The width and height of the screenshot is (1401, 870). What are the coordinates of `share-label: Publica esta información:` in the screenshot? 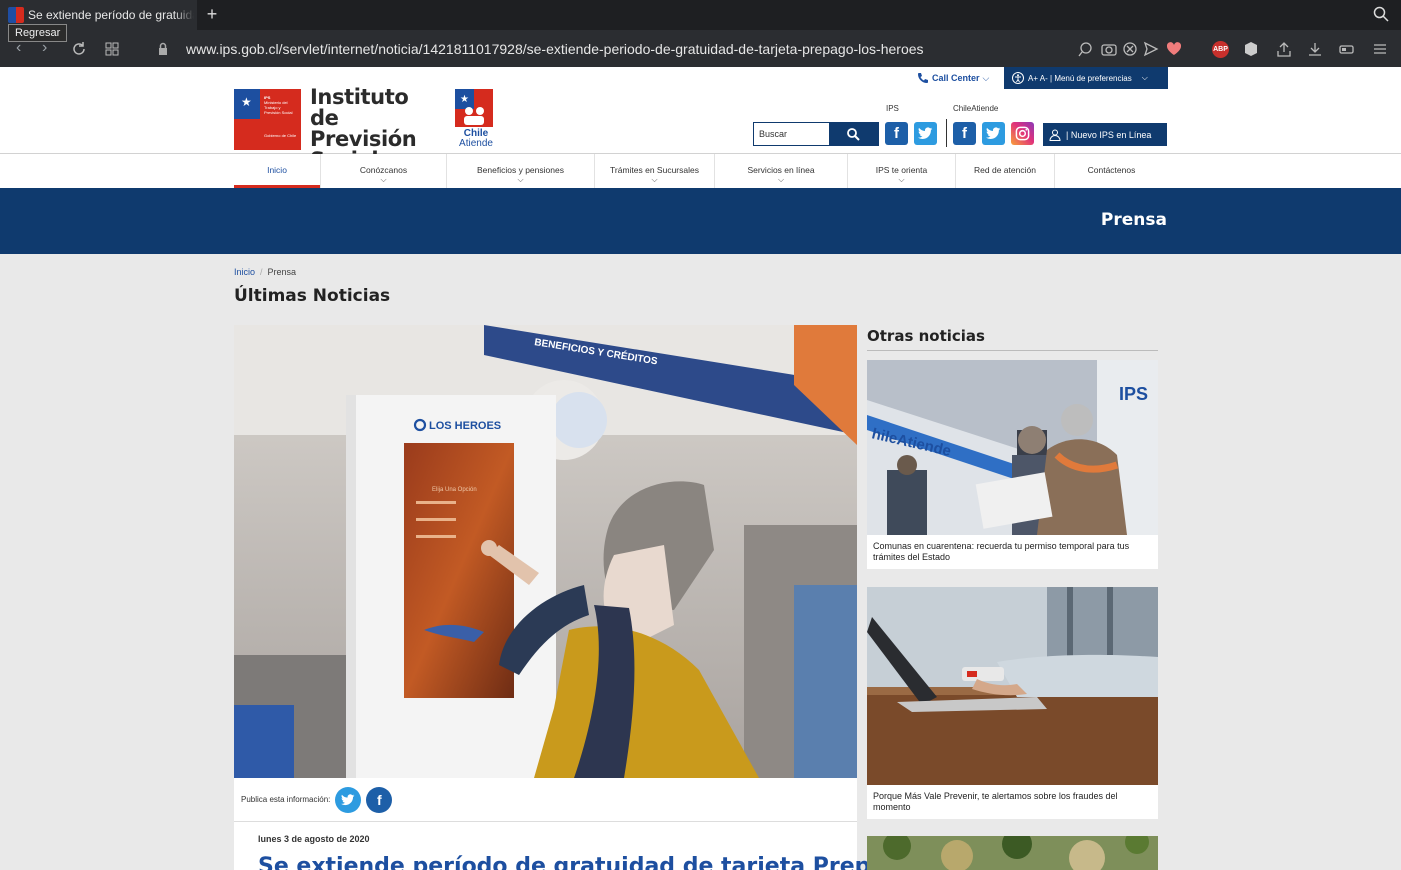 It's located at (286, 799).